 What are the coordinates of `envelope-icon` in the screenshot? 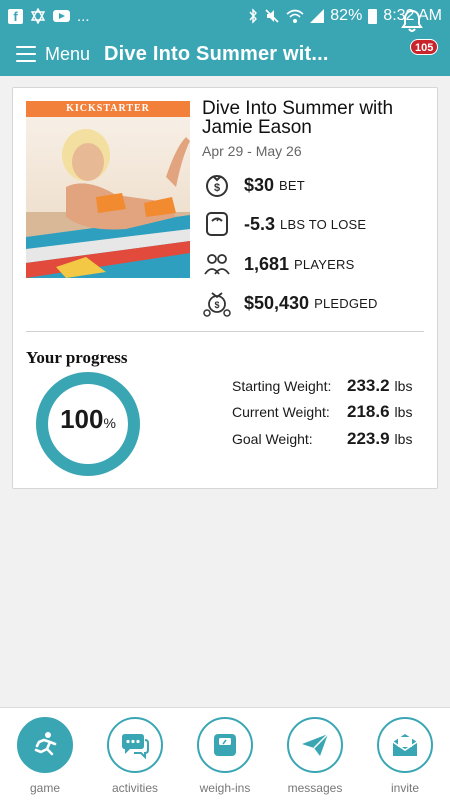 It's located at (405, 745).